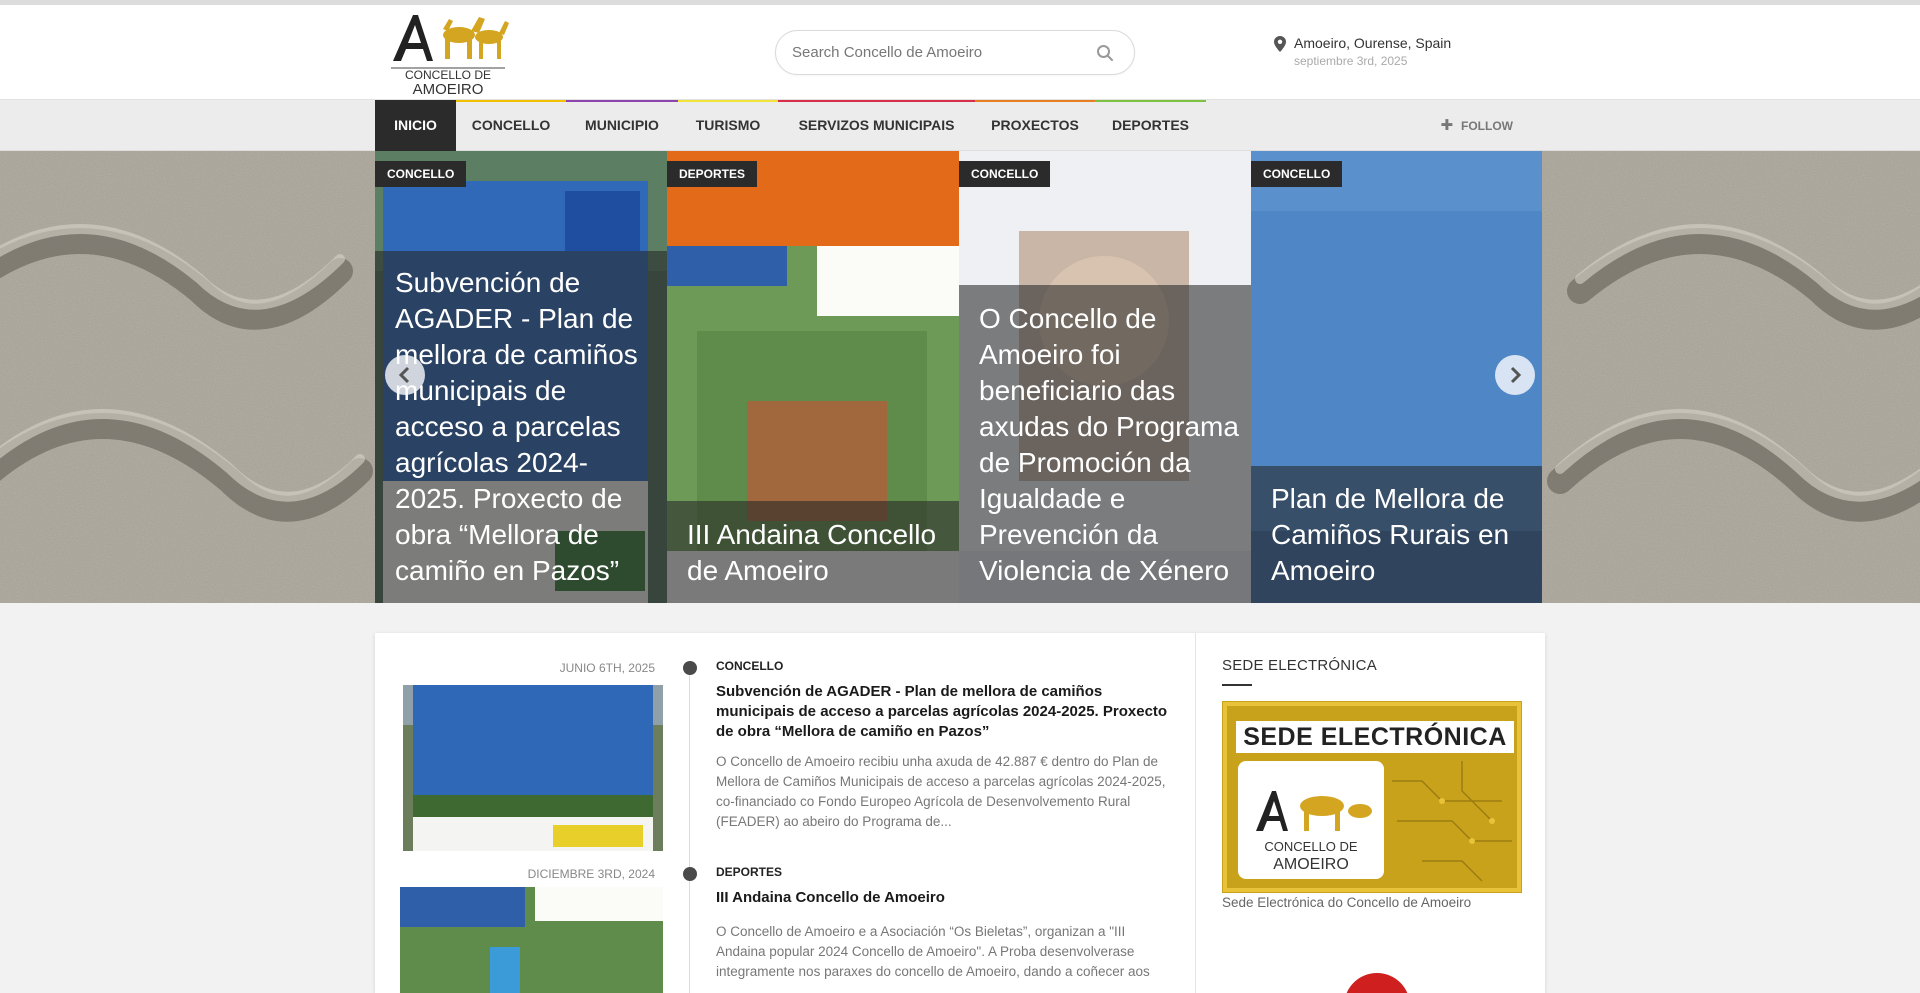 The width and height of the screenshot is (1920, 993). I want to click on current-date: septiembre 3rd, 2025, so click(1351, 61).